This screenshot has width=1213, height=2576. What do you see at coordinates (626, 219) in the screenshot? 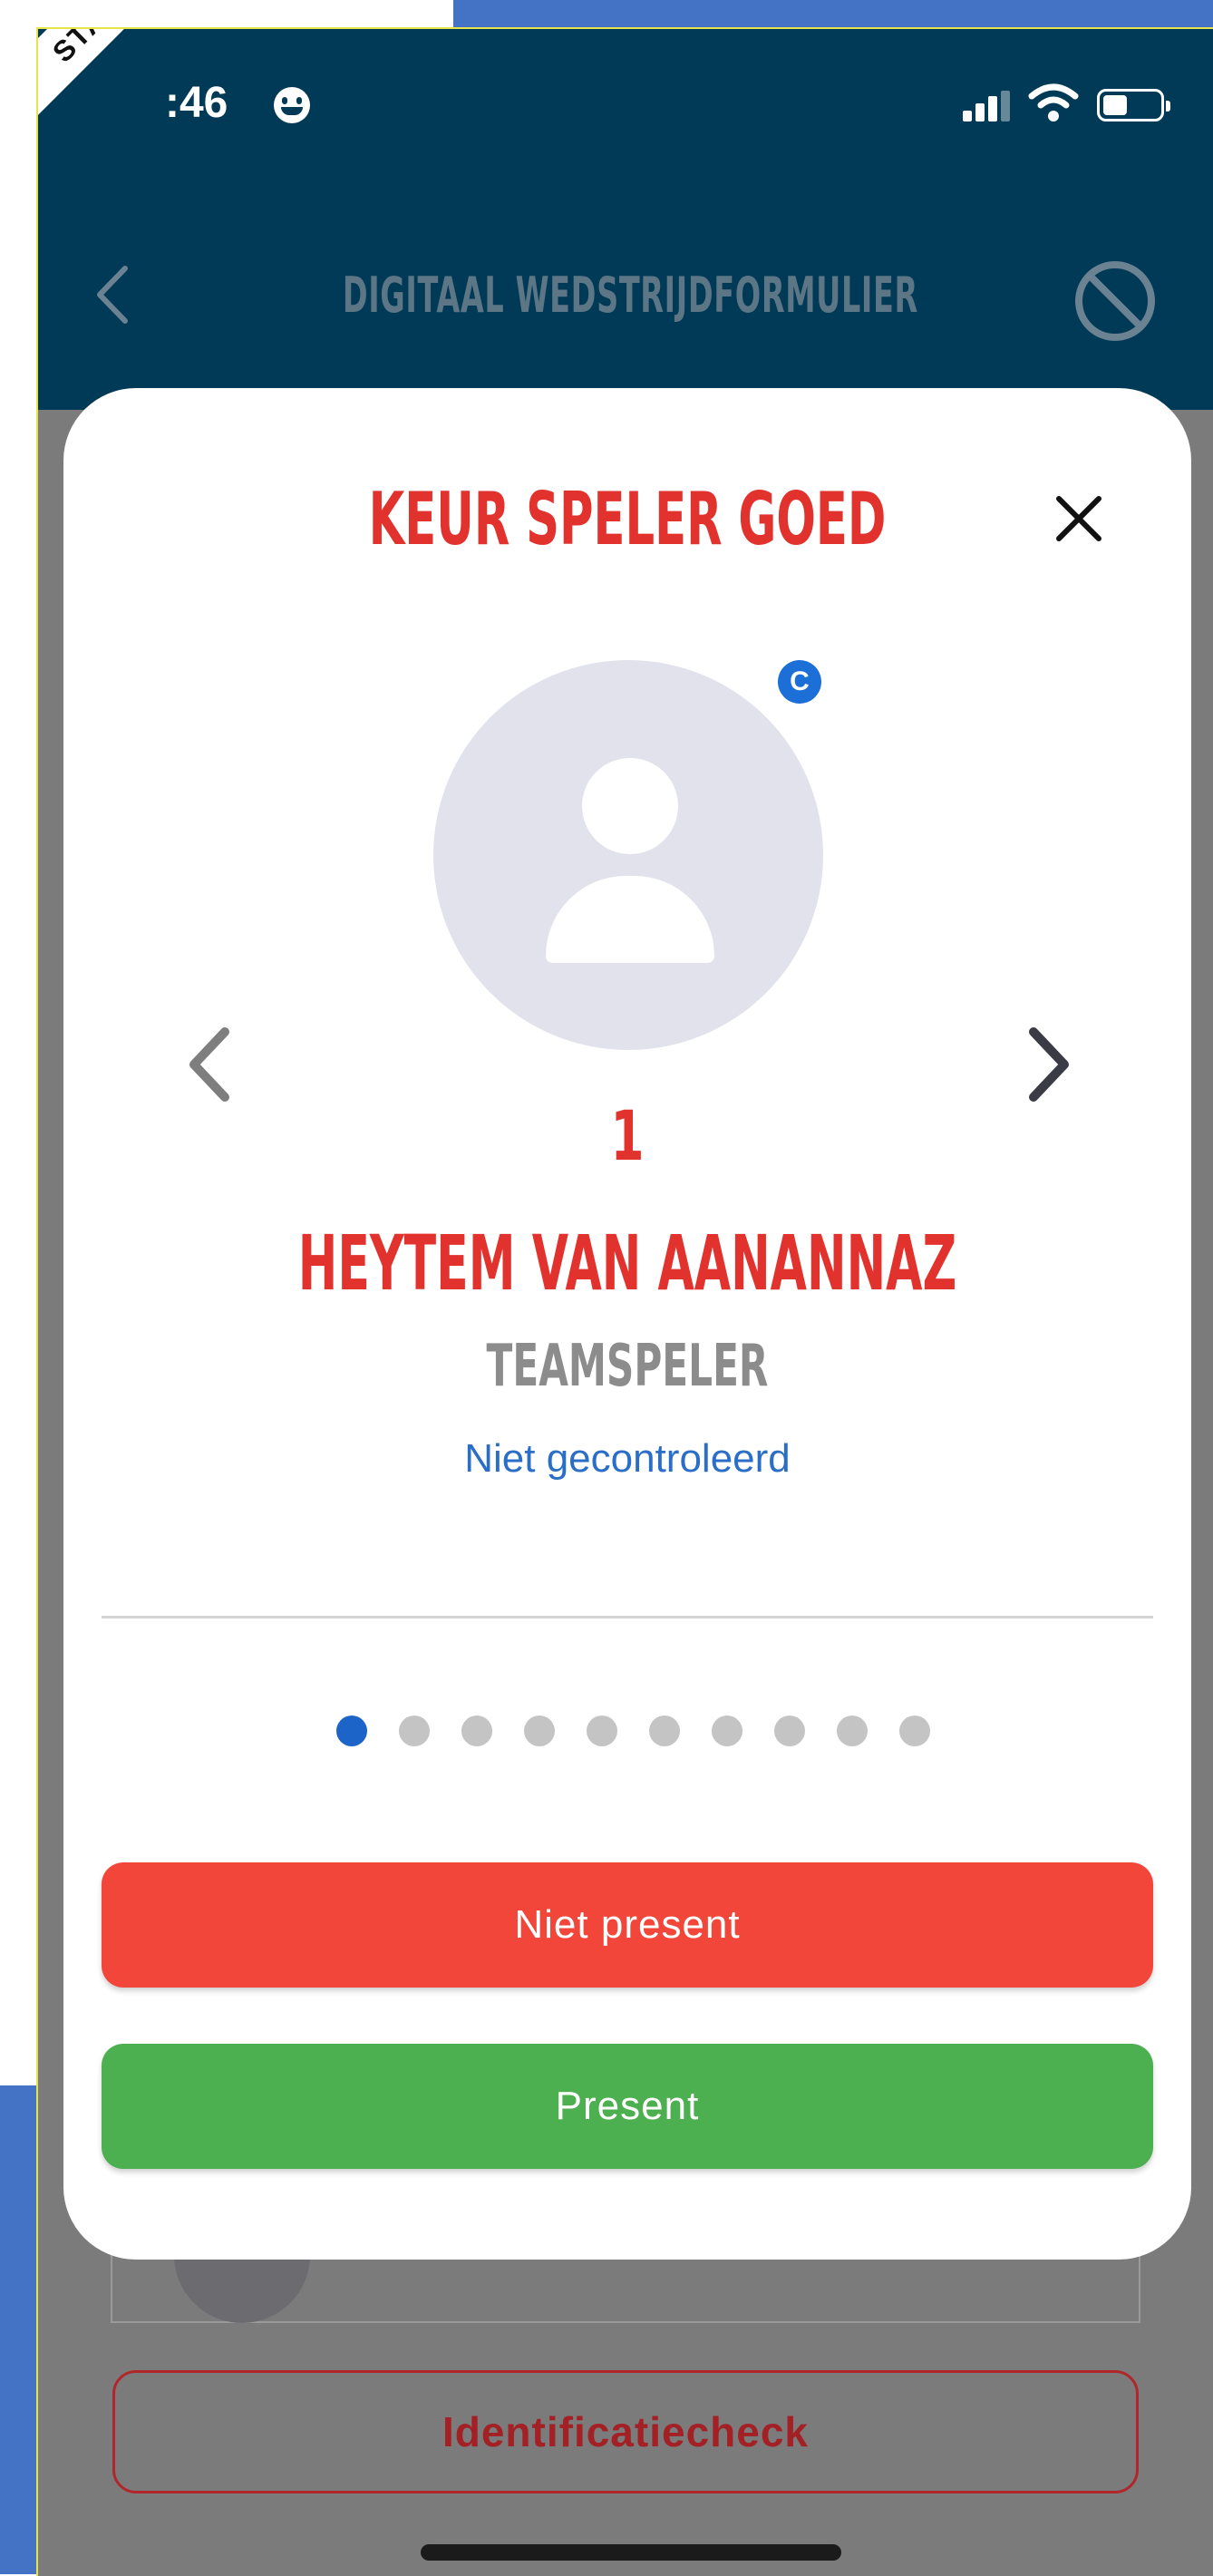
I see `navbar: :46 STAGING DIGITAAL WEDSTRIJDFORMULIER` at bounding box center [626, 219].